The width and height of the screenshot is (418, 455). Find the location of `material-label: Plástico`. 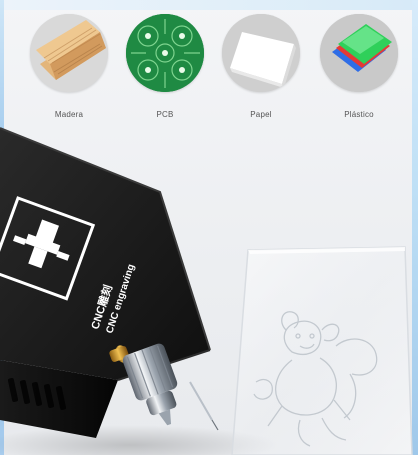

material-label: Plástico is located at coordinates (359, 114).